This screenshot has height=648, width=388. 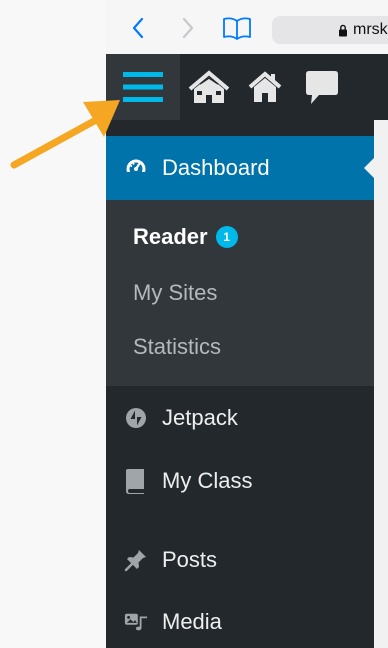 I want to click on home-icon, so click(x=265, y=86).